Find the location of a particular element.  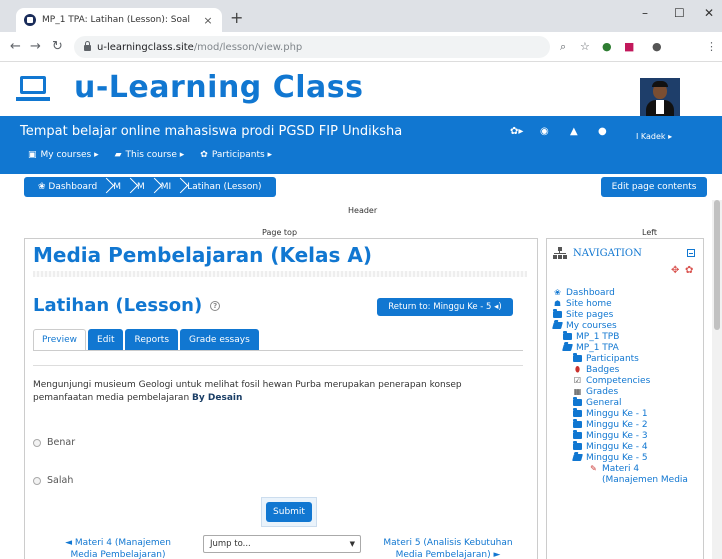

tab-edit: Edit is located at coordinates (106, 340).